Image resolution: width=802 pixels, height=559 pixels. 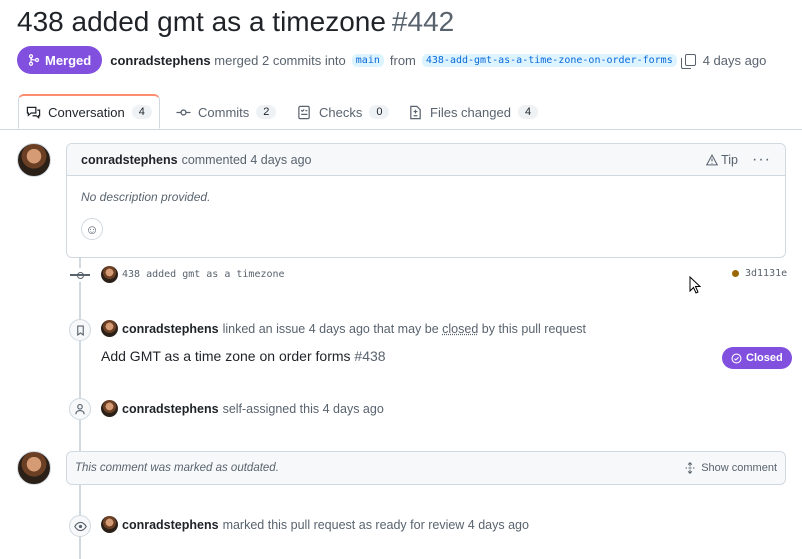 I want to click on tab-commits-label: Commits, so click(x=224, y=112).